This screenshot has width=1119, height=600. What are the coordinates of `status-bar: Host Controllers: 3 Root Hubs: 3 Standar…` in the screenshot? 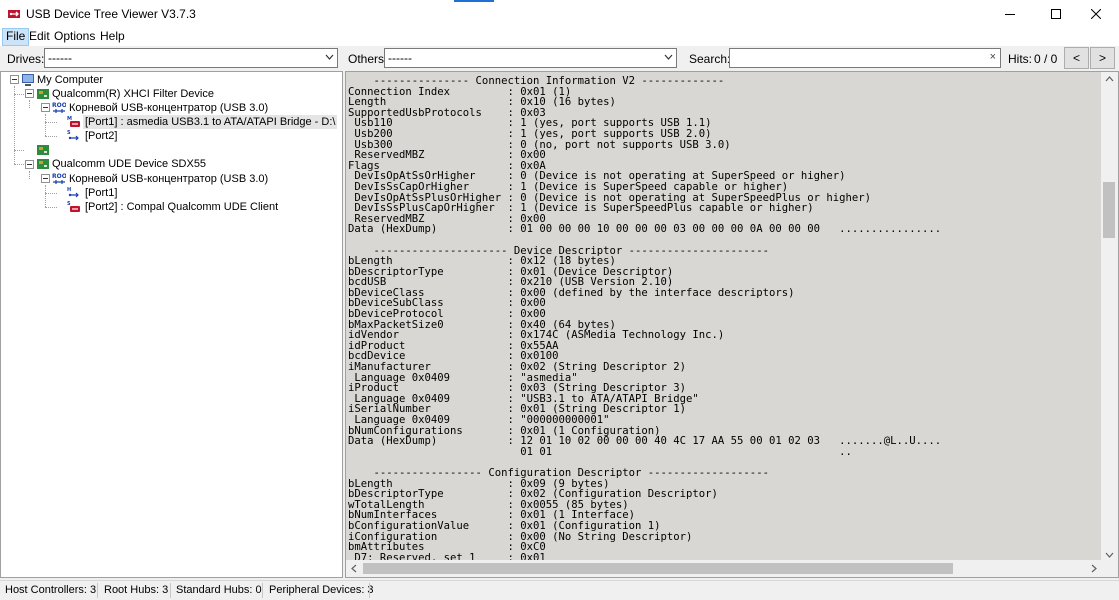 It's located at (559, 590).